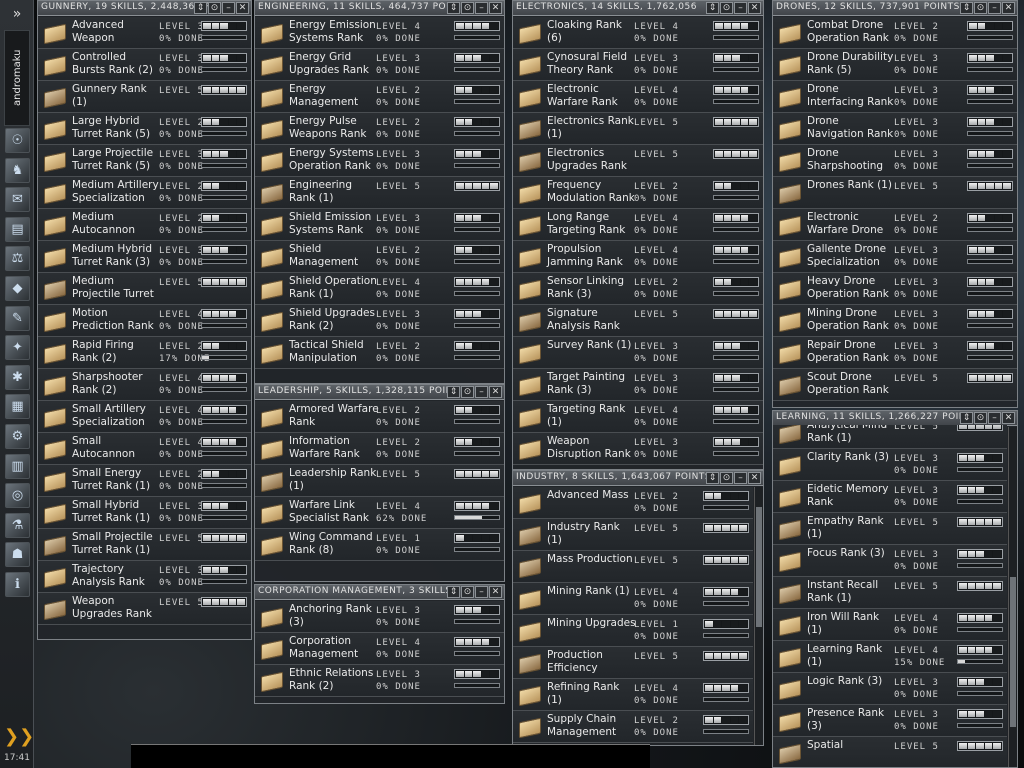  Describe the element at coordinates (379, 257) in the screenshot. I see `skill-row: Shield Management LEVEL 2 0% DONE` at that location.